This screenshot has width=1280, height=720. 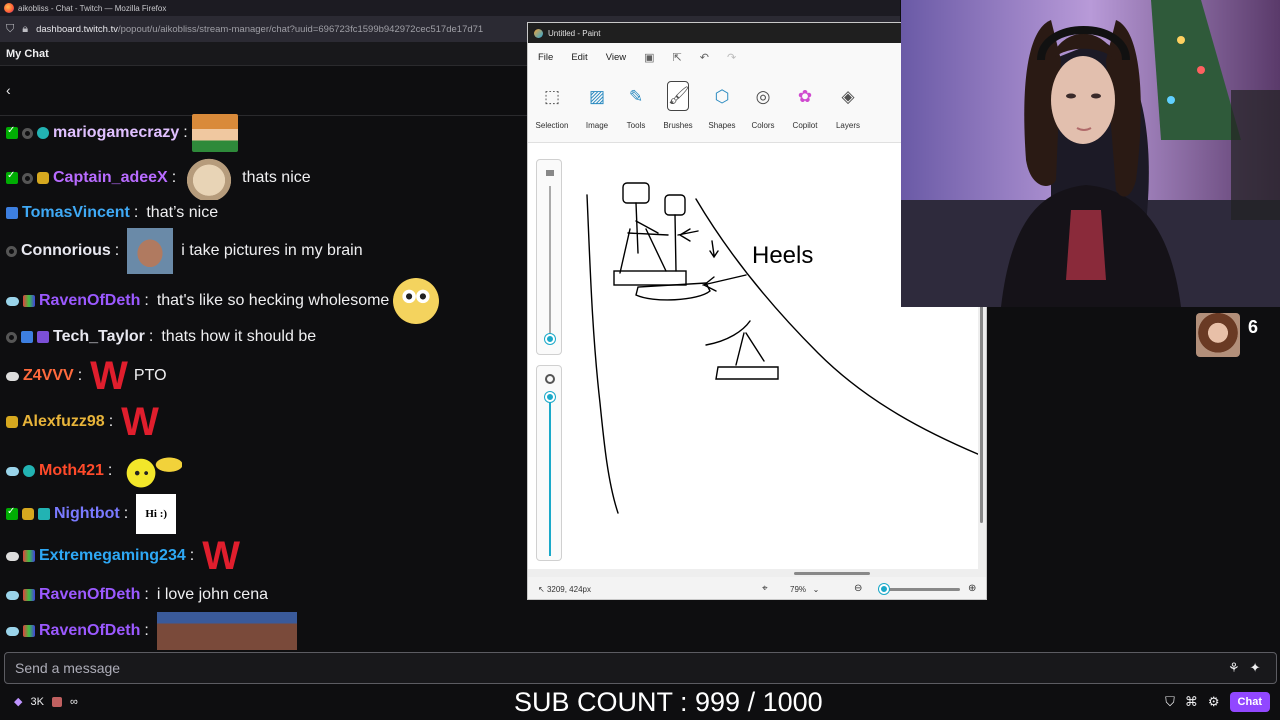 What do you see at coordinates (765, 588) in the screenshot?
I see `fit-icon: ⌖` at bounding box center [765, 588].